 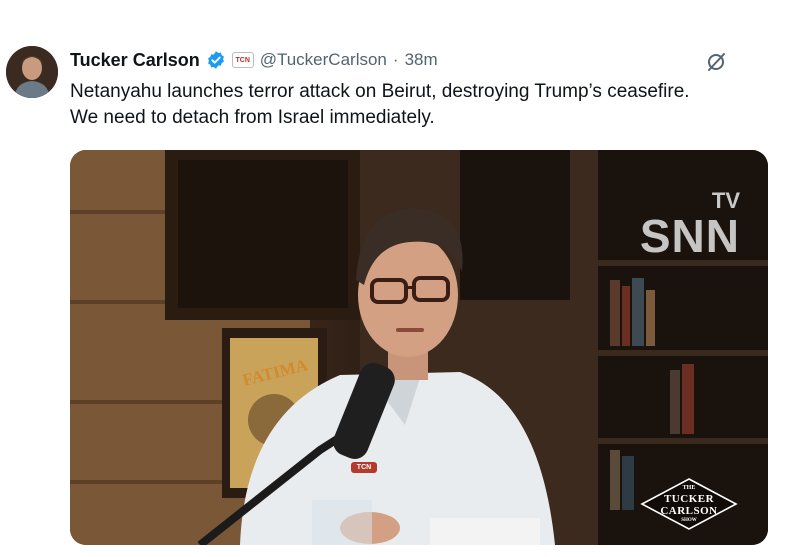 What do you see at coordinates (689, 520) in the screenshot?
I see `show-logo-line-4: SHOW` at bounding box center [689, 520].